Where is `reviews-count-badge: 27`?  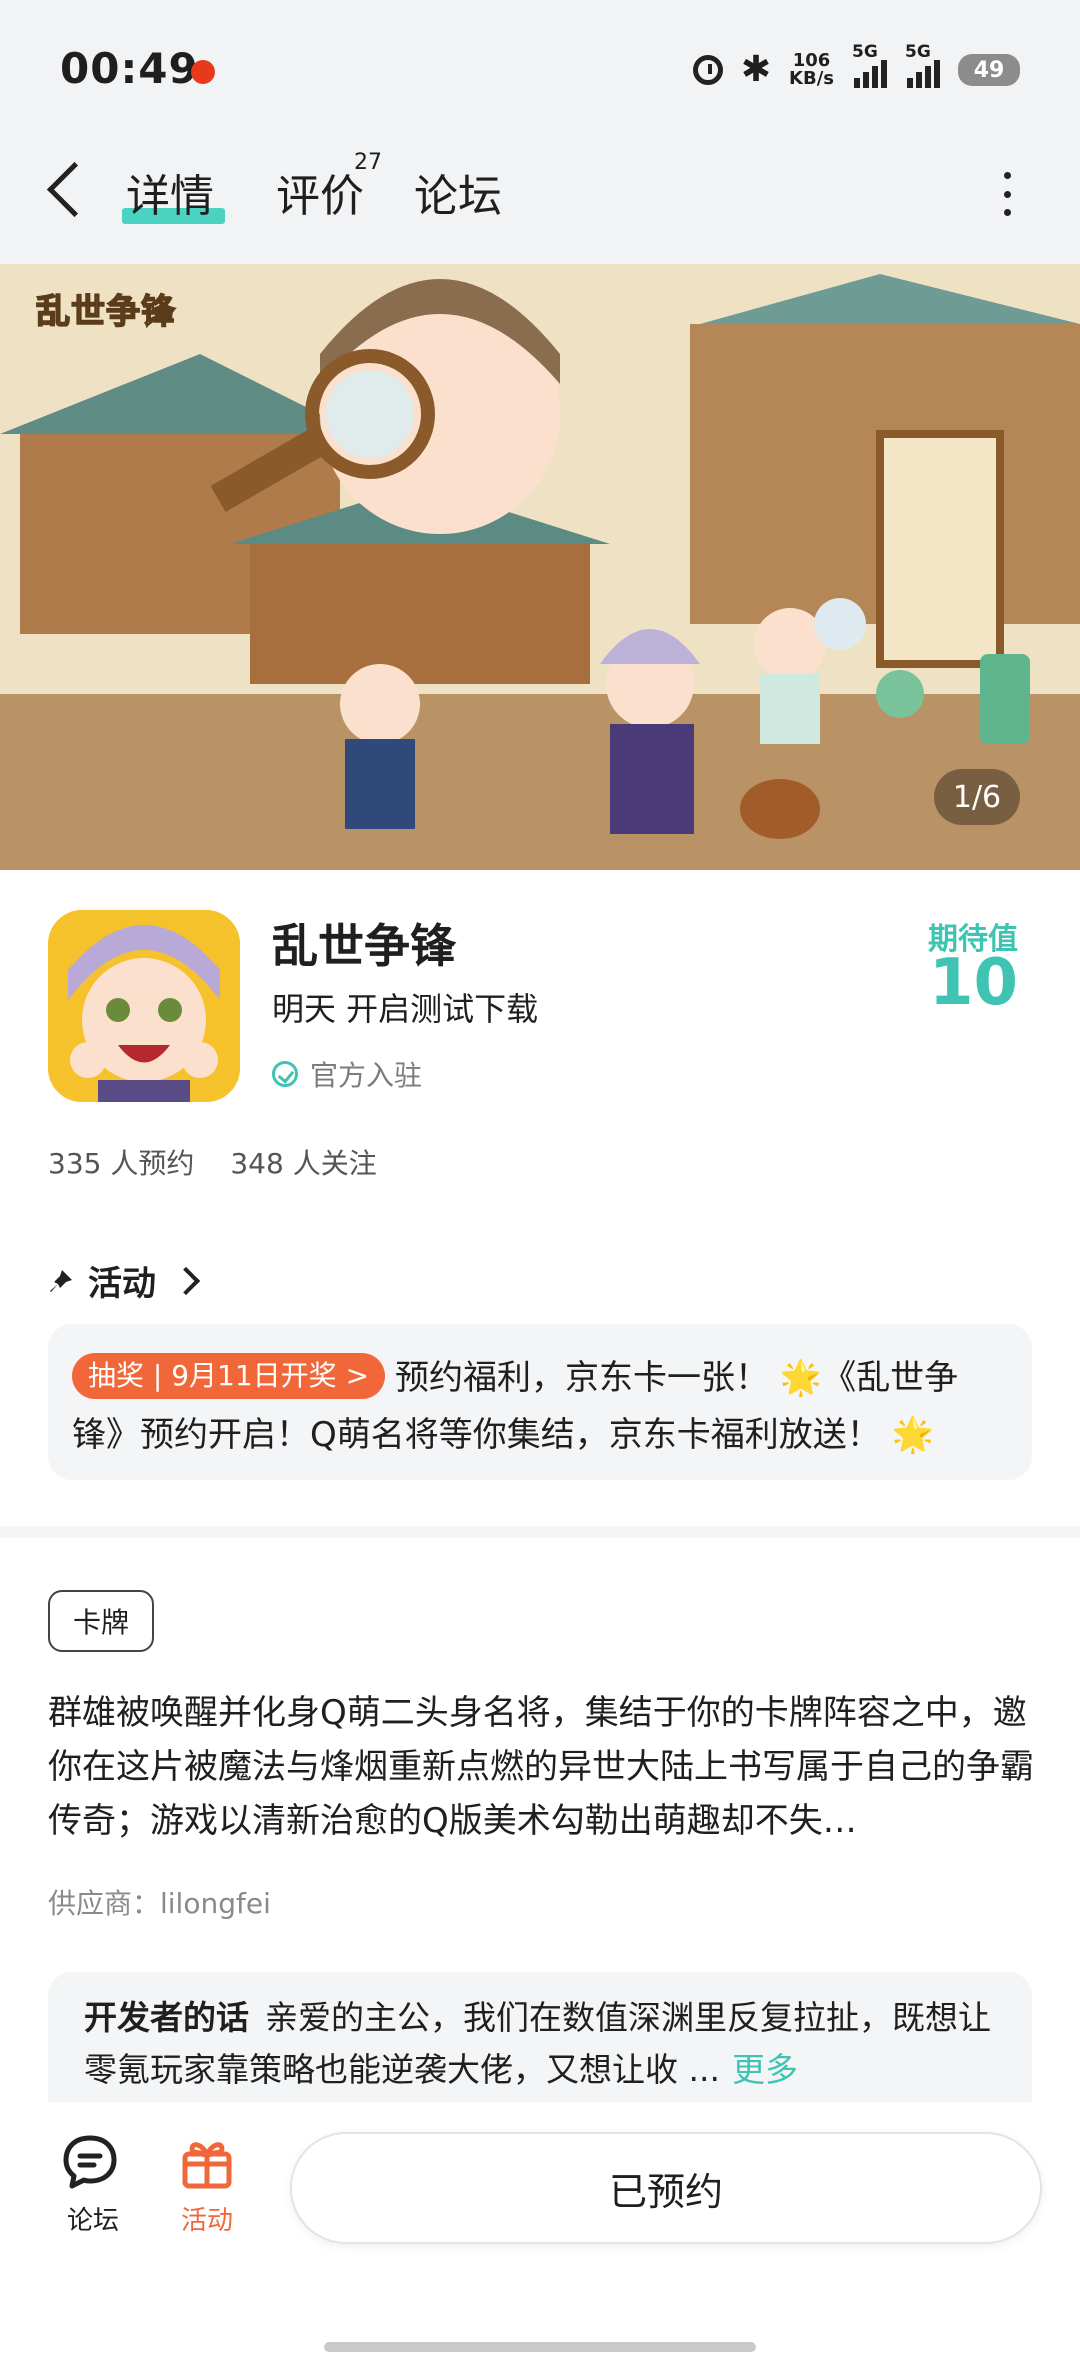 reviews-count-badge: 27 is located at coordinates (368, 162).